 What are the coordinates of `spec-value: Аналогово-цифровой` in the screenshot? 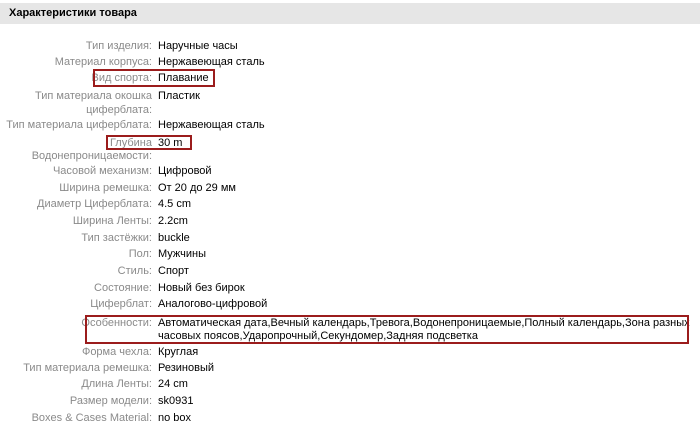 It's located at (213, 304).